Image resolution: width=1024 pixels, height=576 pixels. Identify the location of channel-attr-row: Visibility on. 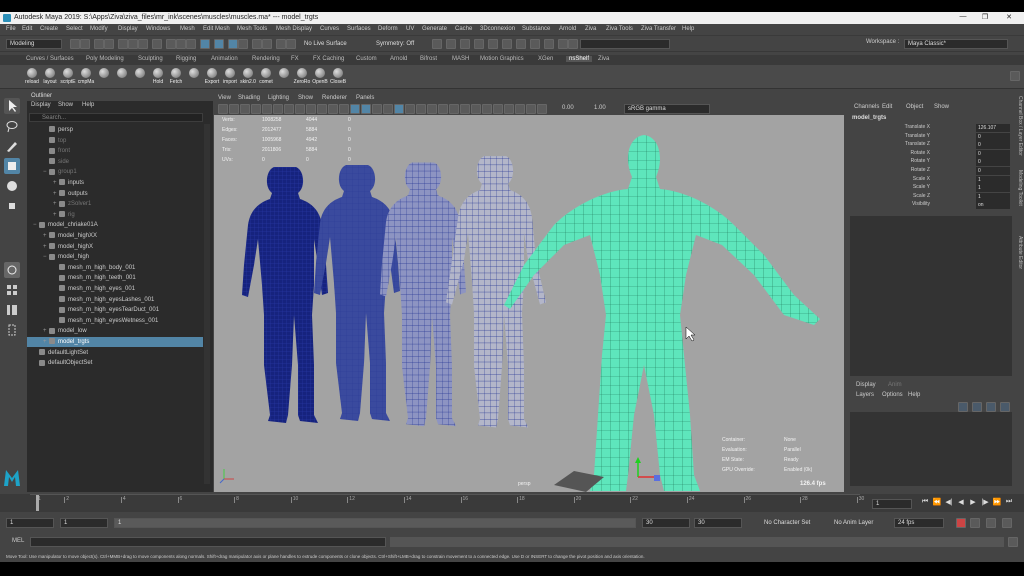
(935, 205).